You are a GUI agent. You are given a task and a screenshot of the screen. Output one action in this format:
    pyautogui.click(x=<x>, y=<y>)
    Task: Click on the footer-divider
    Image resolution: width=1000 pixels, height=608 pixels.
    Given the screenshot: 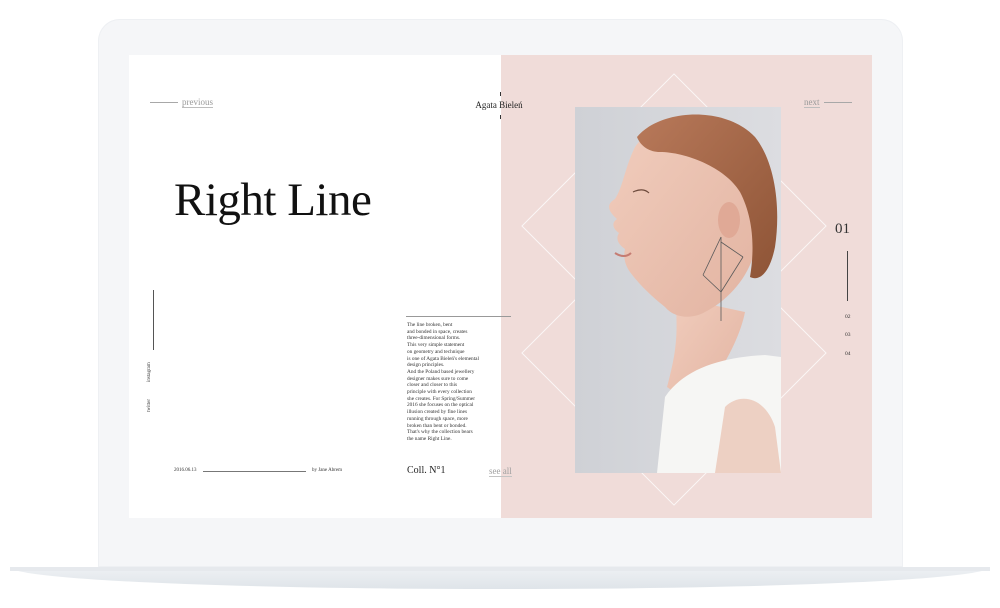 What is the action you would take?
    pyautogui.click(x=254, y=471)
    